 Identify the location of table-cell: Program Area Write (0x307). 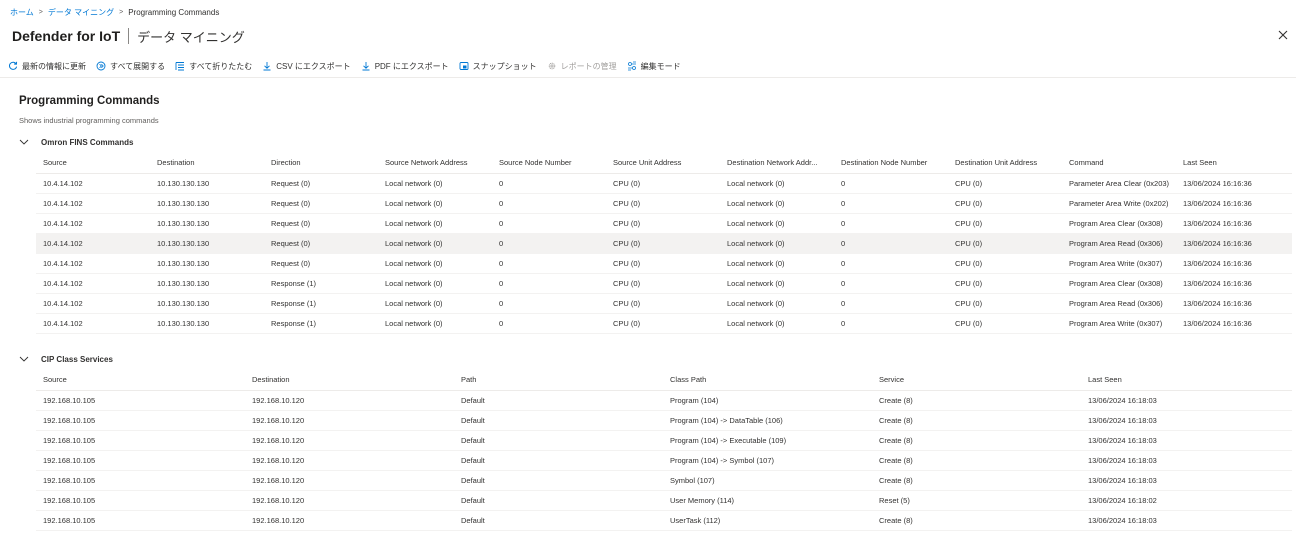
(1119, 324).